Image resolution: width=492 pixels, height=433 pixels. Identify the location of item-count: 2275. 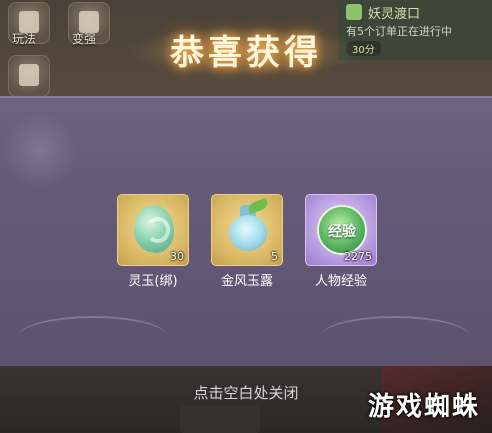
(358, 256).